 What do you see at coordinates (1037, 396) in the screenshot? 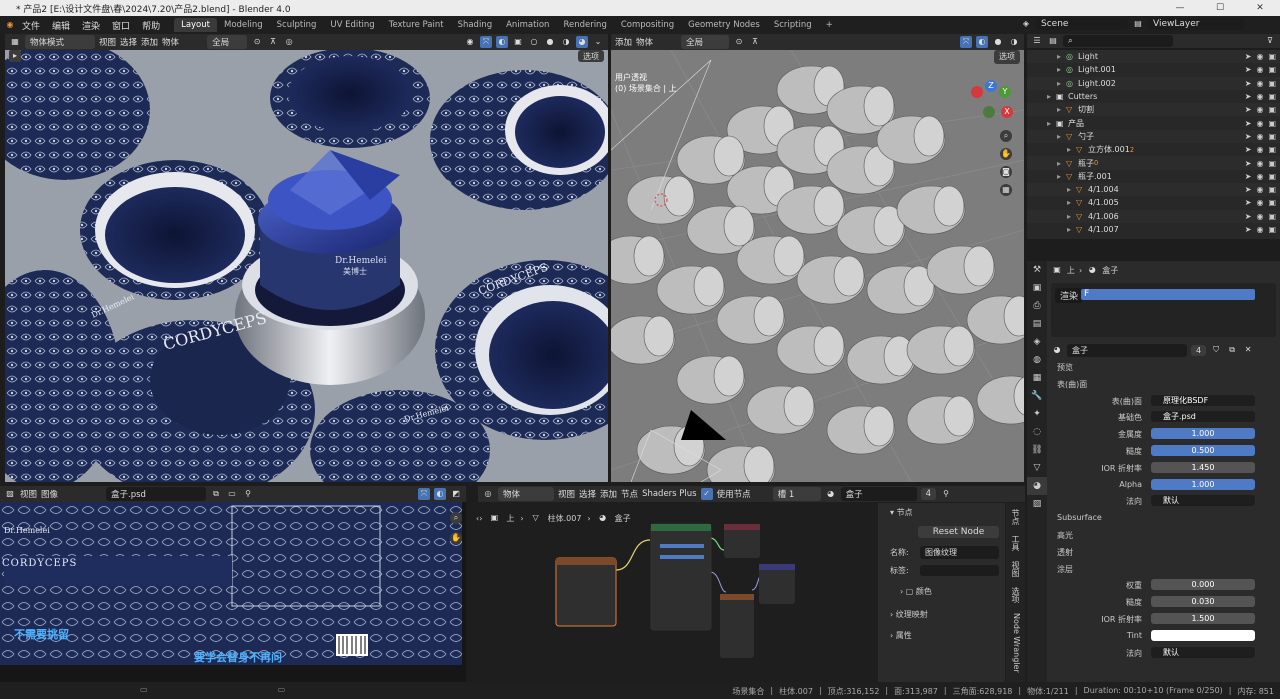
I see `modifier-icon: 🔧` at bounding box center [1037, 396].